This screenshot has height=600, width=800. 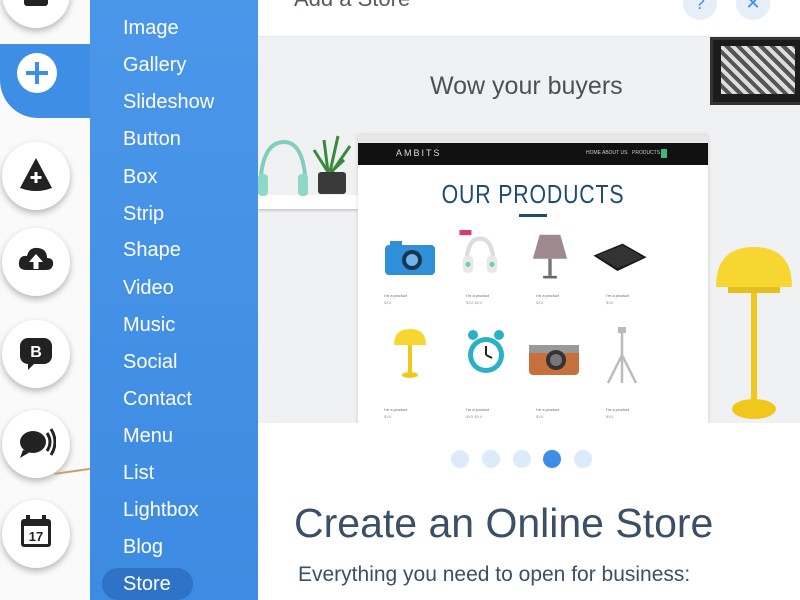 I want to click on calendar-icon: 17, so click(x=36, y=534).